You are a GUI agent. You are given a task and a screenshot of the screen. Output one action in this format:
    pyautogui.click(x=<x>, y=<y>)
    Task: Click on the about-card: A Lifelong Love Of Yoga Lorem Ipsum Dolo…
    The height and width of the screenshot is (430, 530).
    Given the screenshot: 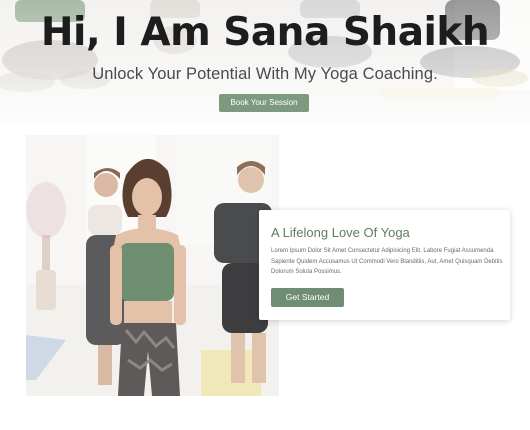 What is the action you would take?
    pyautogui.click(x=384, y=265)
    